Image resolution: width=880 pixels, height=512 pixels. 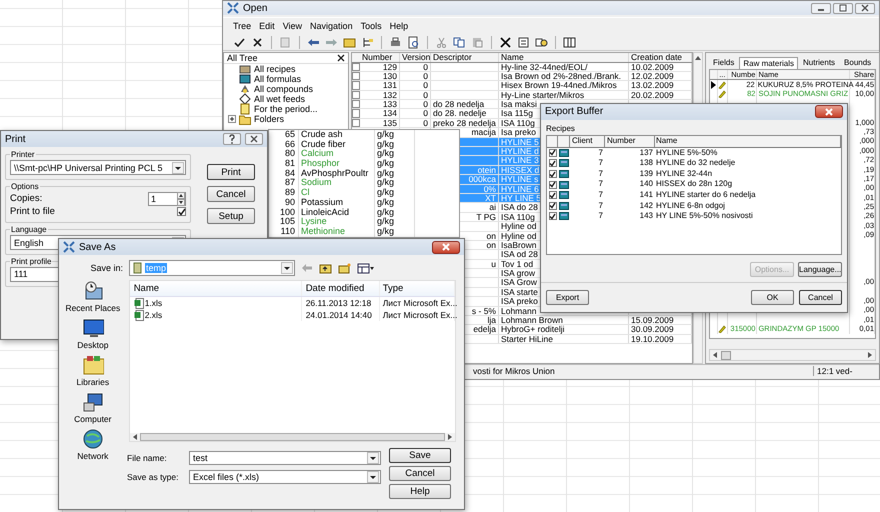 What do you see at coordinates (522, 67) in the screenshot?
I see `table-row: 129 0 Hy-line 32-44ned/EOL/ 10.02.2009` at bounding box center [522, 67].